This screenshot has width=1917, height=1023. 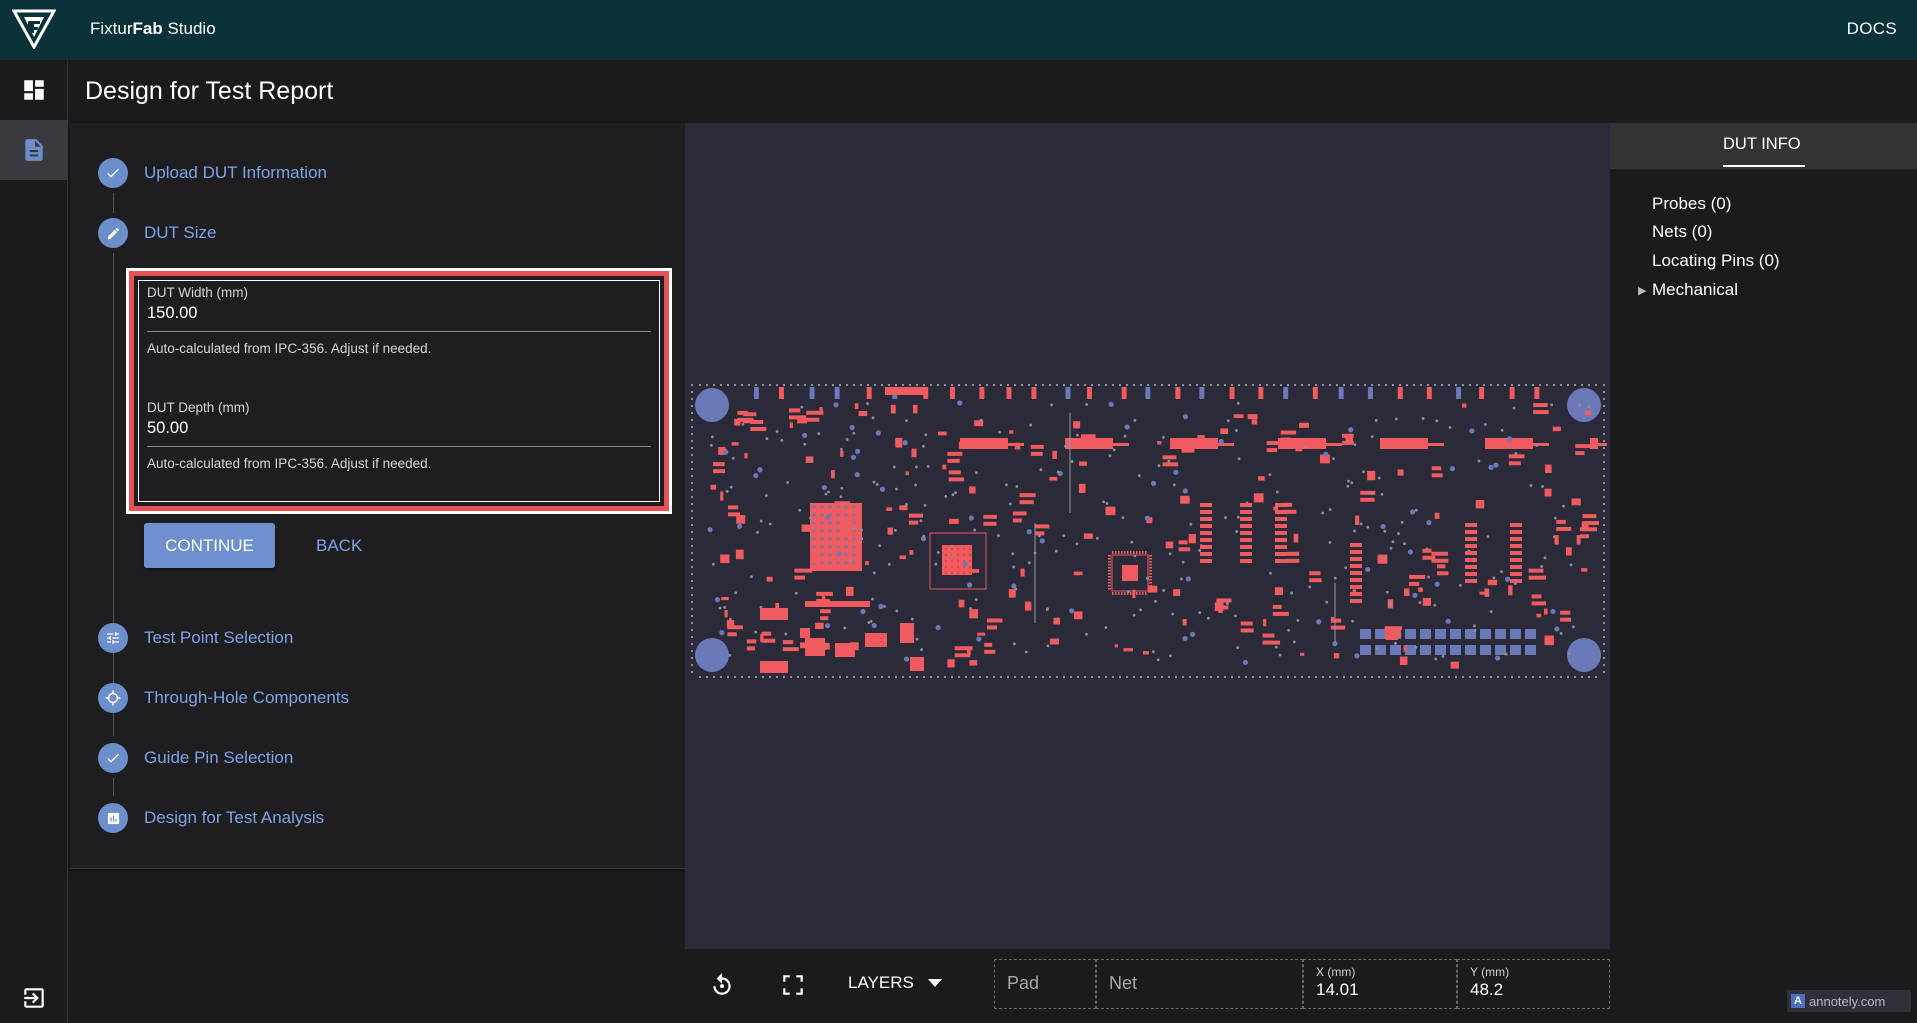 I want to click on docs-link: DOCS, so click(x=1872, y=29).